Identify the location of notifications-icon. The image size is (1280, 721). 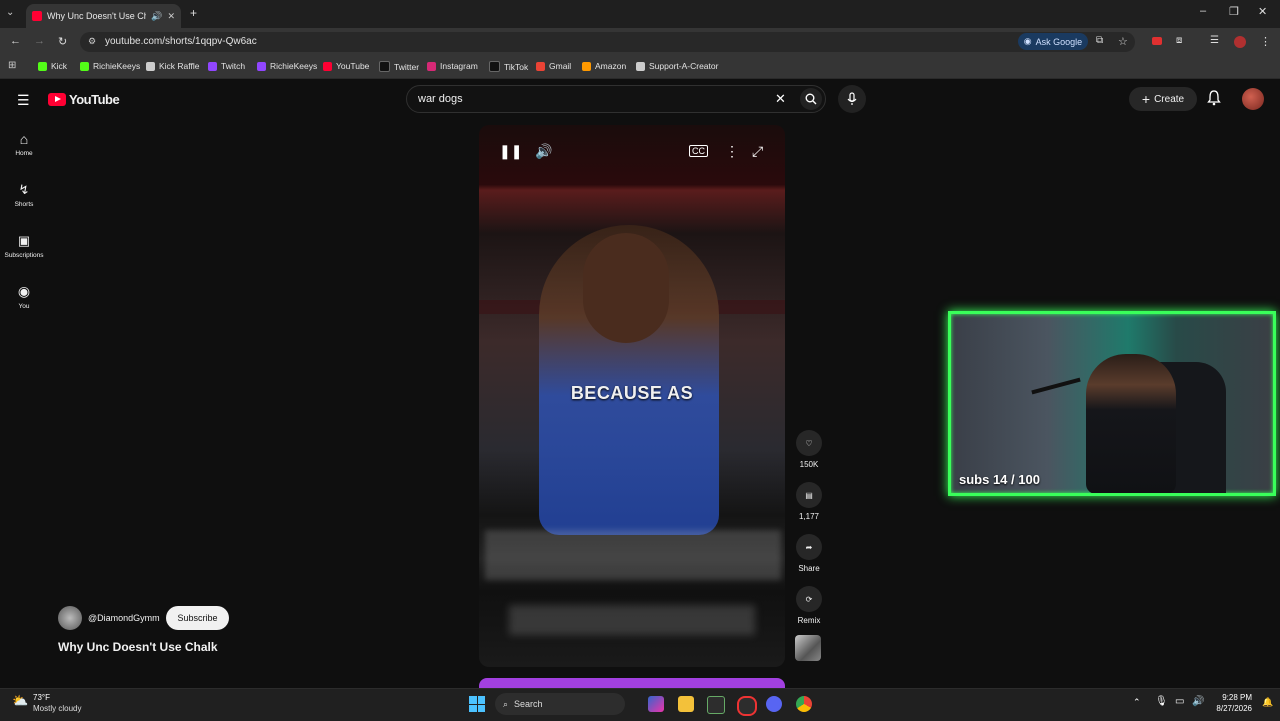
(1214, 98).